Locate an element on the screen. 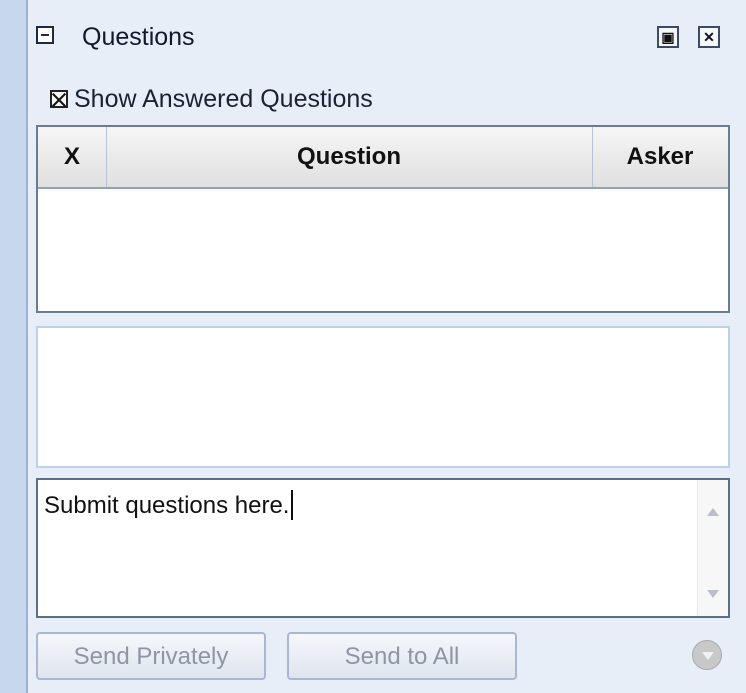 Image resolution: width=746 pixels, height=693 pixels. scroll-down-icon is located at coordinates (713, 594).